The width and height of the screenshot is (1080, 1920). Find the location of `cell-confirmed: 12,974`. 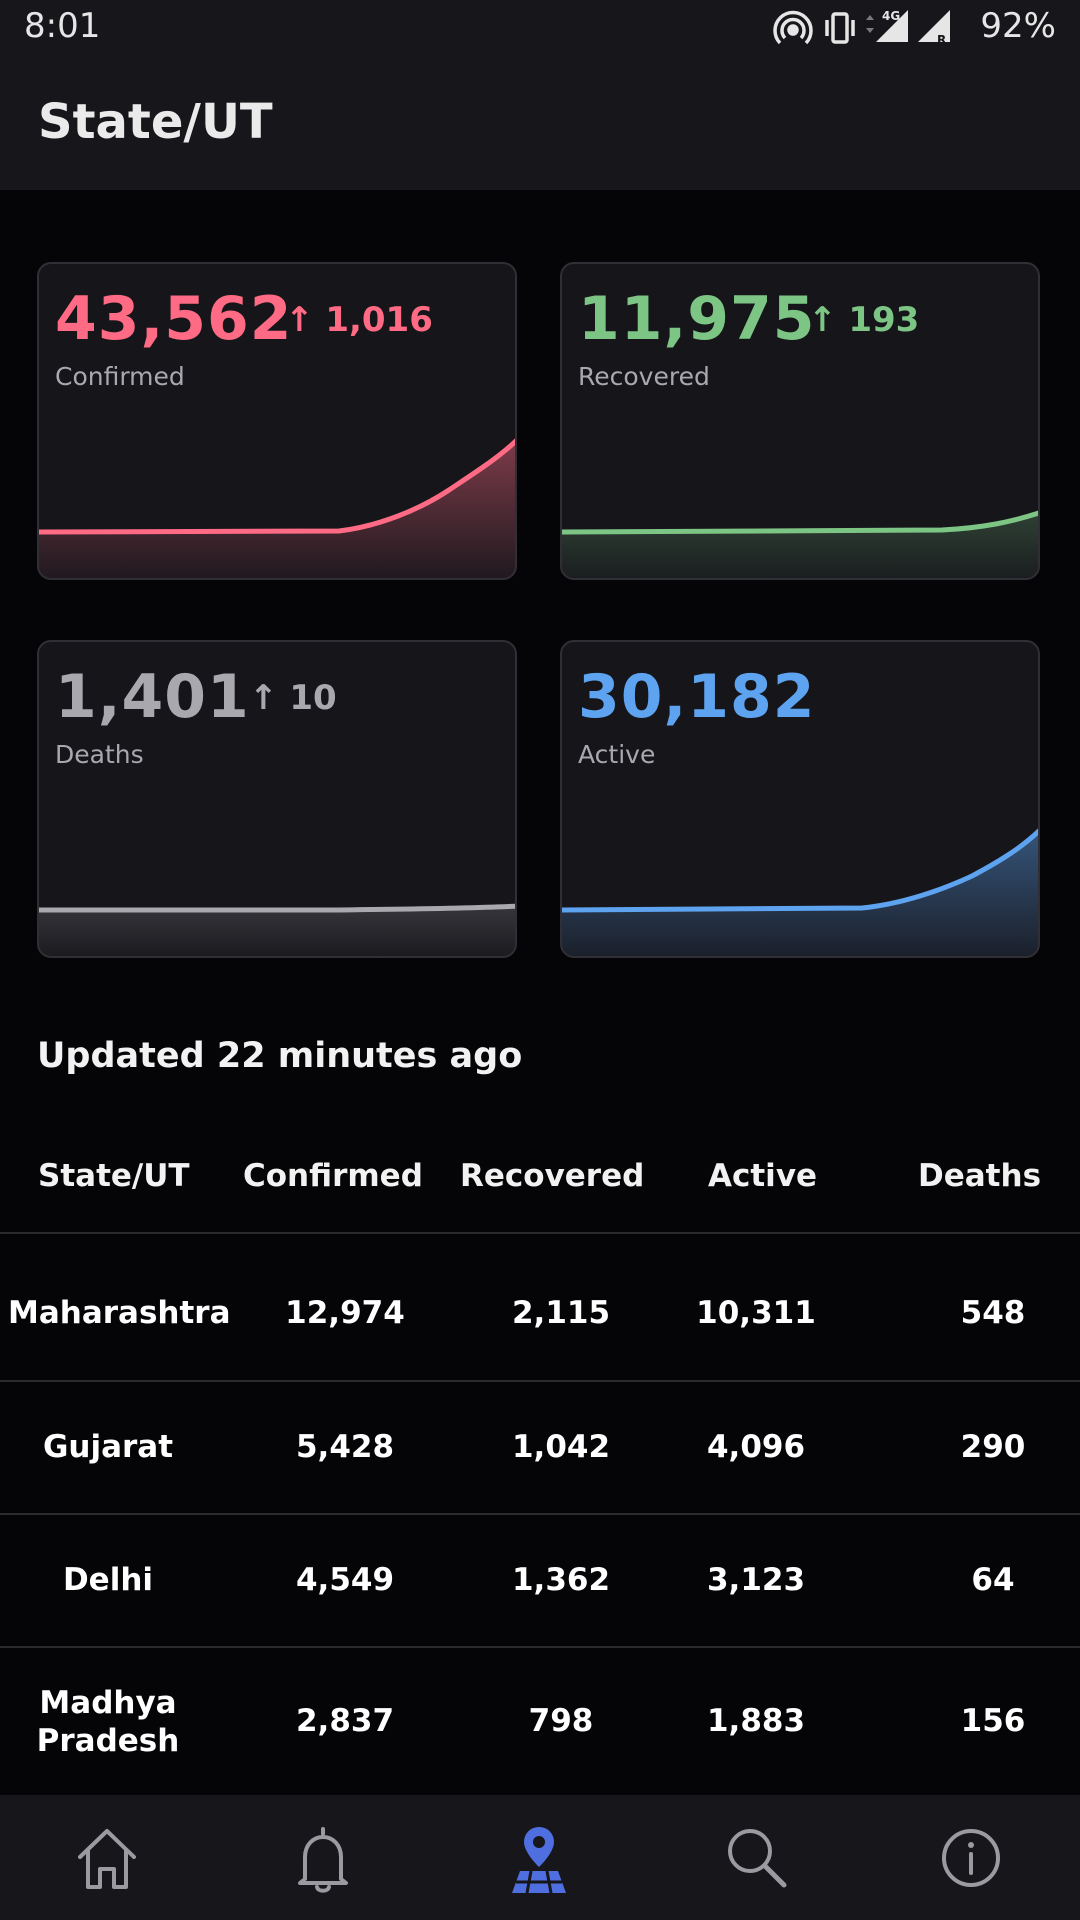

cell-confirmed: 12,974 is located at coordinates (345, 1313).